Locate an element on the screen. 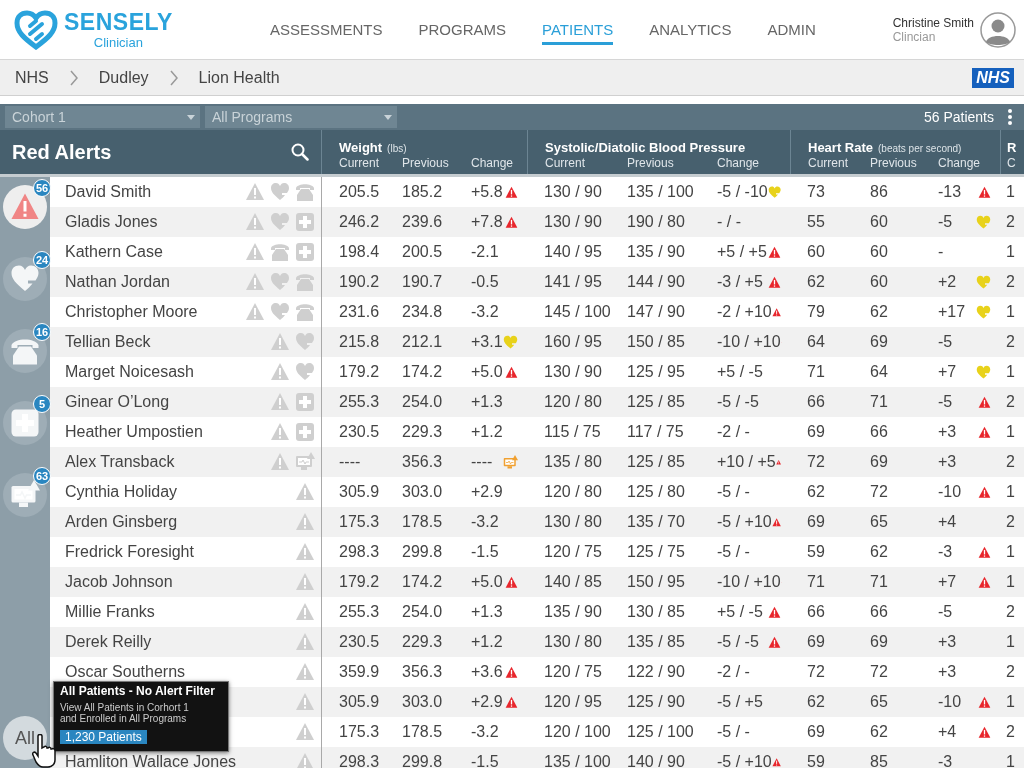  table-row: Arden Ginsberg 175.3 178.5 -3.2 130 / 80 135 / 70 -5 / +10 69 65 +4 2 is located at coordinates (537, 522).